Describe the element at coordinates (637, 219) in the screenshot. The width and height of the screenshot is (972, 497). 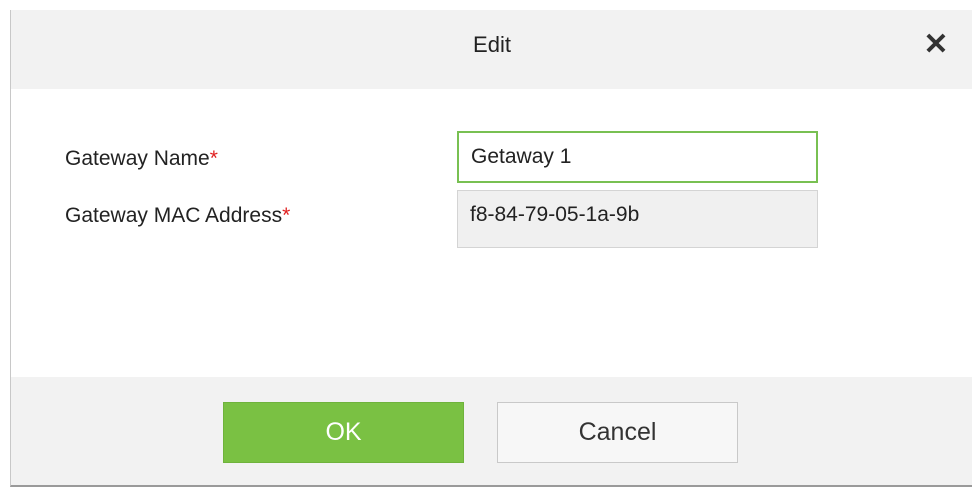
I see `gateway-mac-field: f8-84-79-05-1a-9b` at that location.